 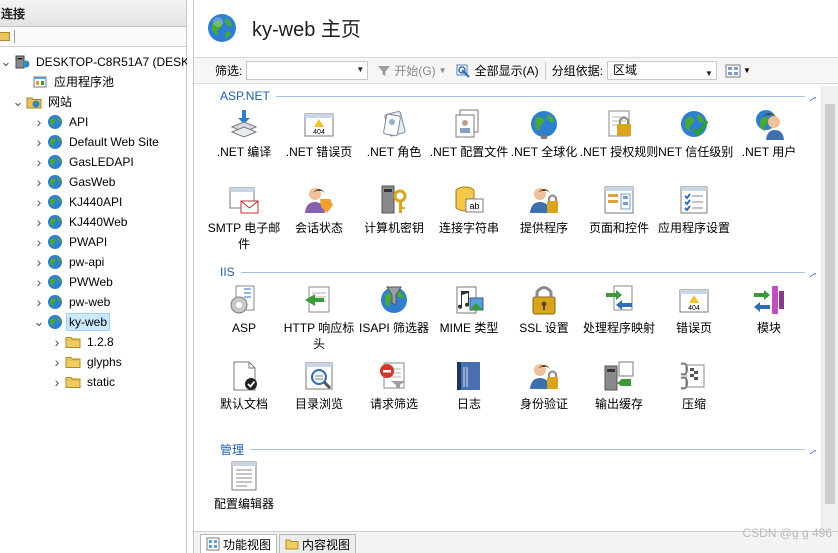 What do you see at coordinates (67, 81) in the screenshot?
I see `tree-item: 应用程序池` at bounding box center [67, 81].